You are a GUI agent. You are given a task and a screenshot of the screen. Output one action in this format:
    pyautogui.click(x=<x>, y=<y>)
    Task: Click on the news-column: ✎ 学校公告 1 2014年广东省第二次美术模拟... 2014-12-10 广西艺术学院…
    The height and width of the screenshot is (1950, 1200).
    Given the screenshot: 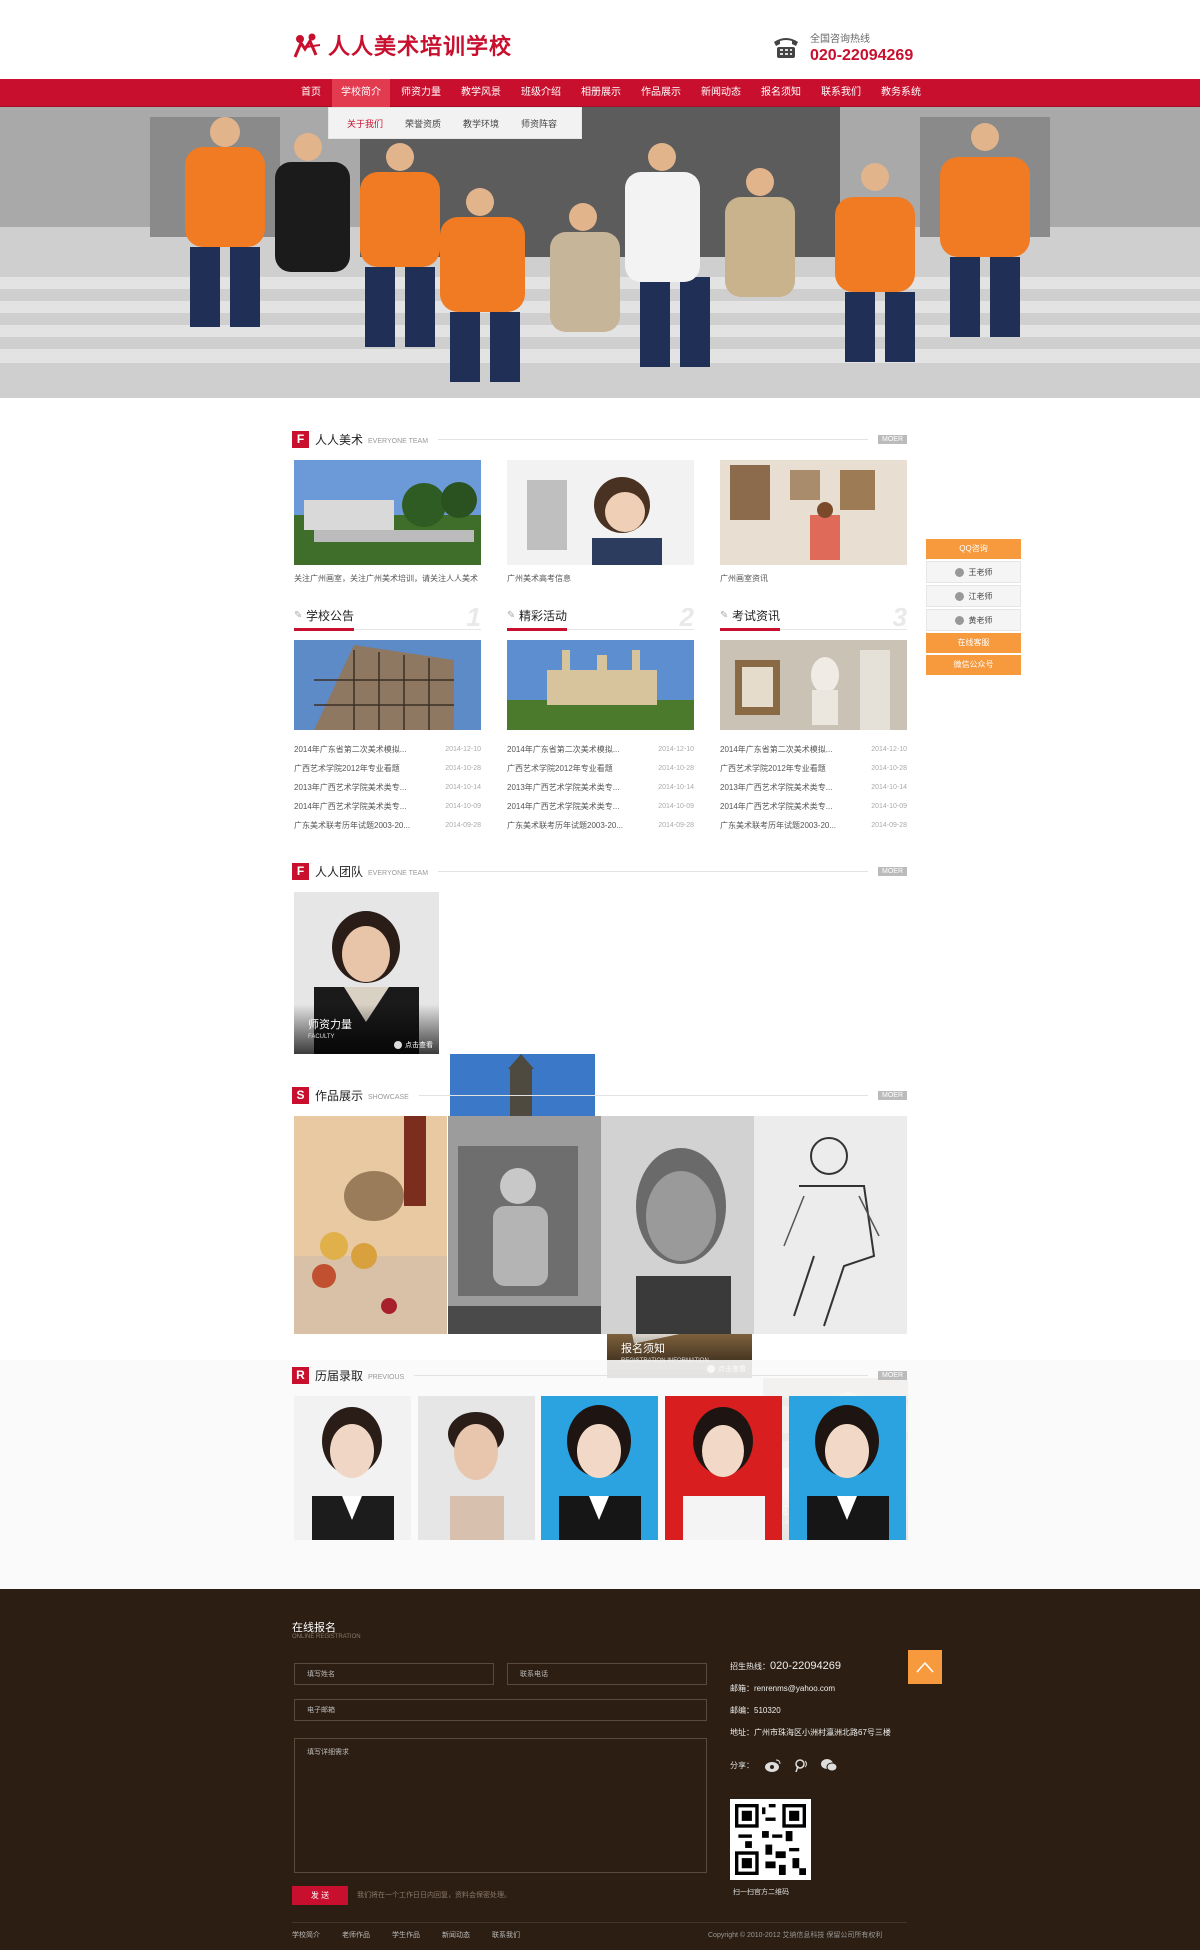 What is the action you would take?
    pyautogui.click(x=387, y=718)
    